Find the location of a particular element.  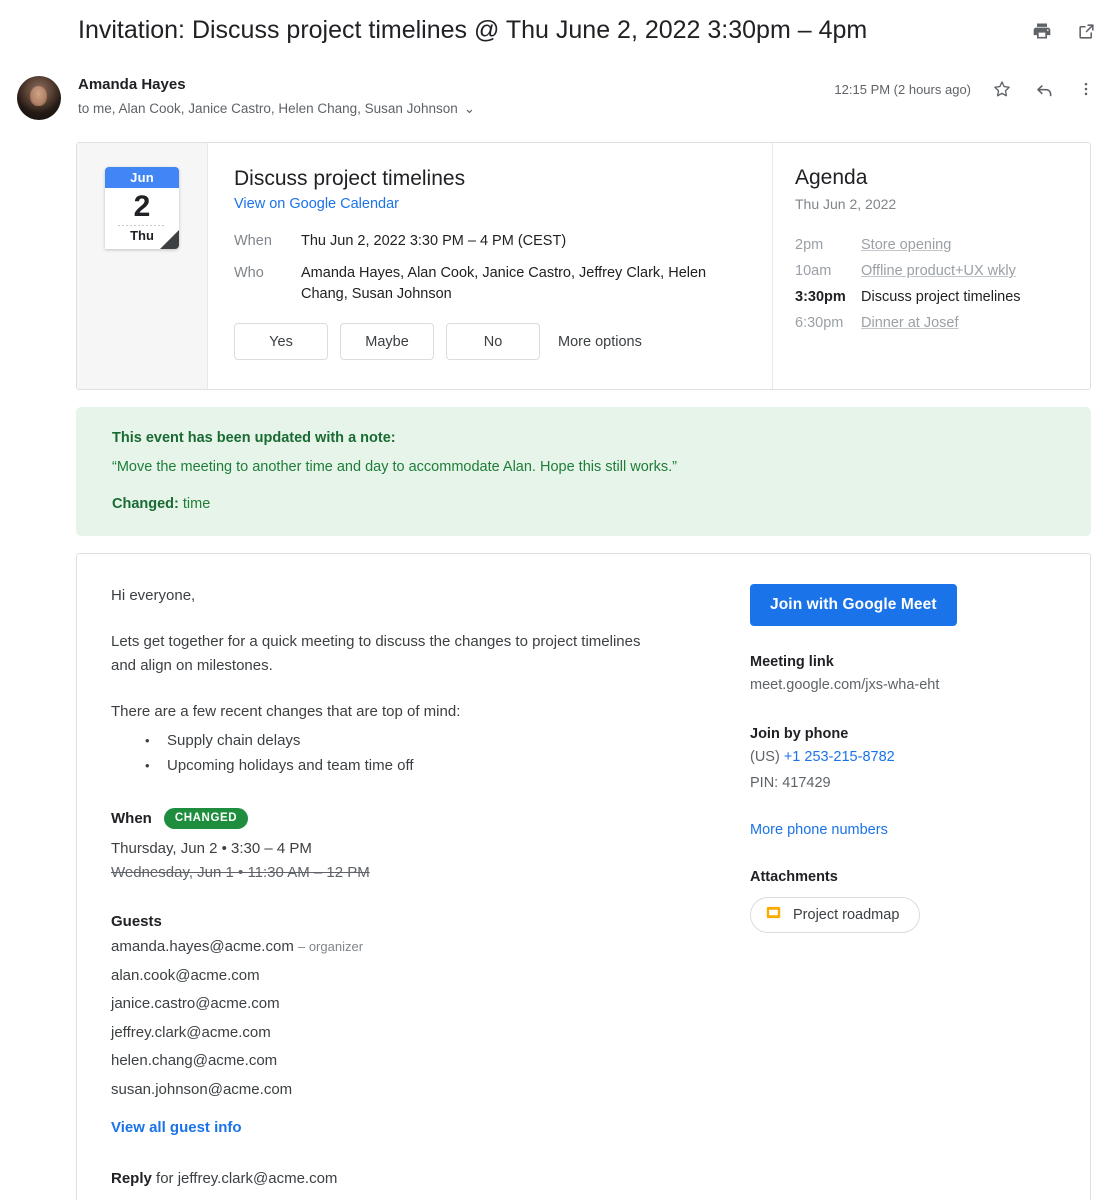

chevron-down-icon: ⌄ is located at coordinates (469, 109).